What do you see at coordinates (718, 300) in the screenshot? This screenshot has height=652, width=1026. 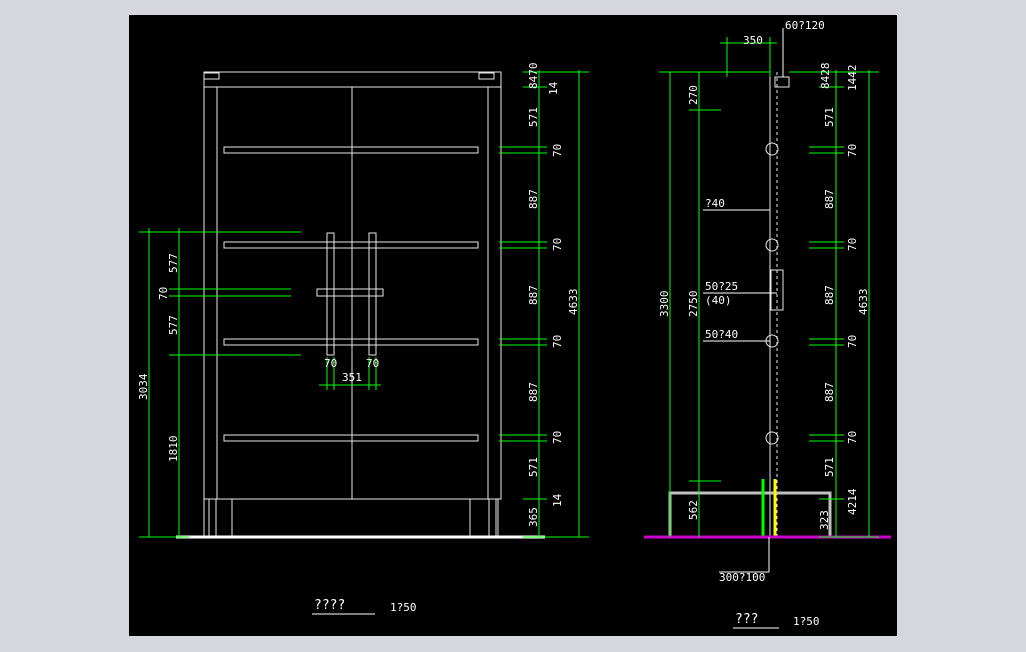 I see `callout-label: (40)` at bounding box center [718, 300].